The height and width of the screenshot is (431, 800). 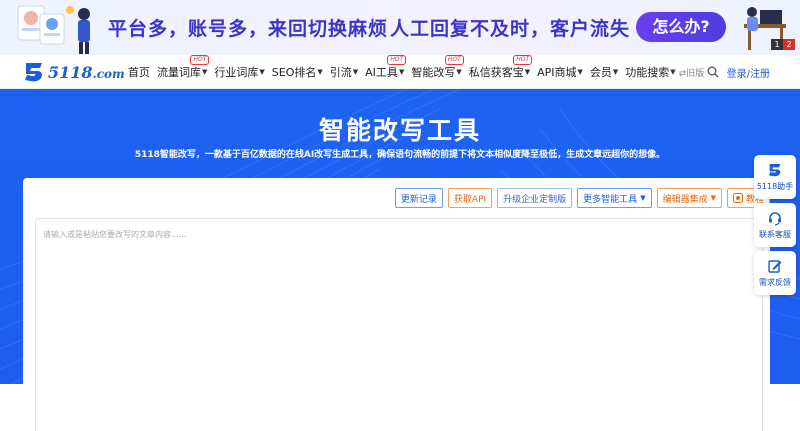 I want to click on ad-pager-1: 1, so click(x=777, y=44).